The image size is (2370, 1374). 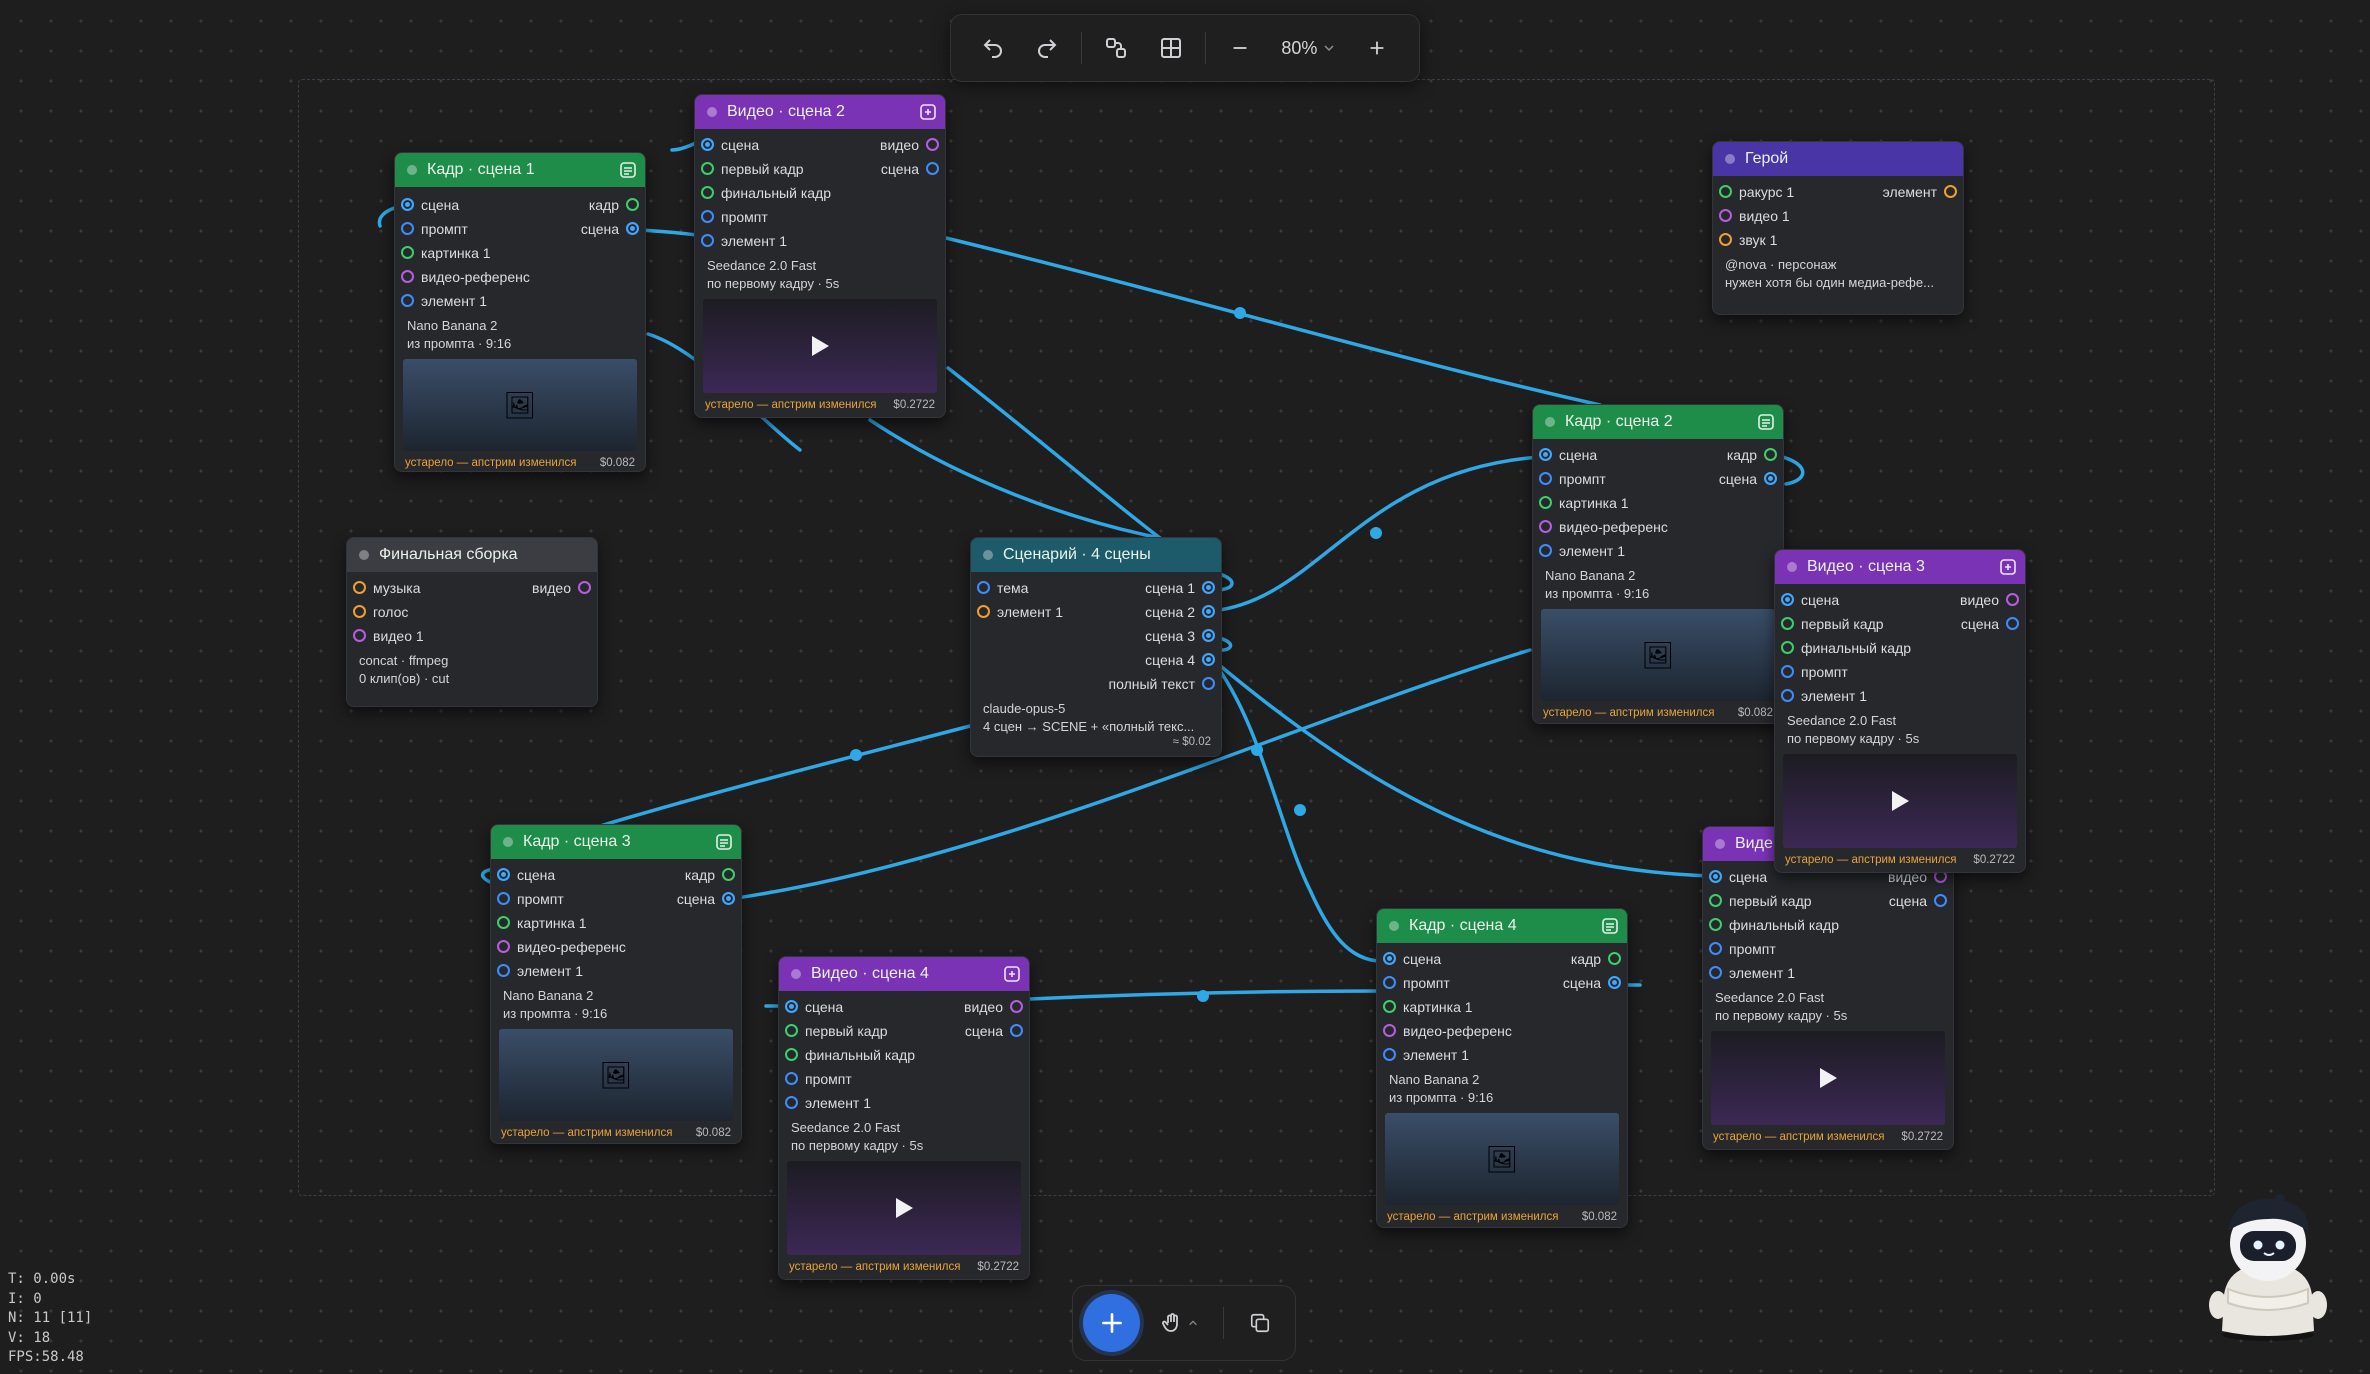 What do you see at coordinates (1838, 159) in the screenshot?
I see `node-header: Герой` at bounding box center [1838, 159].